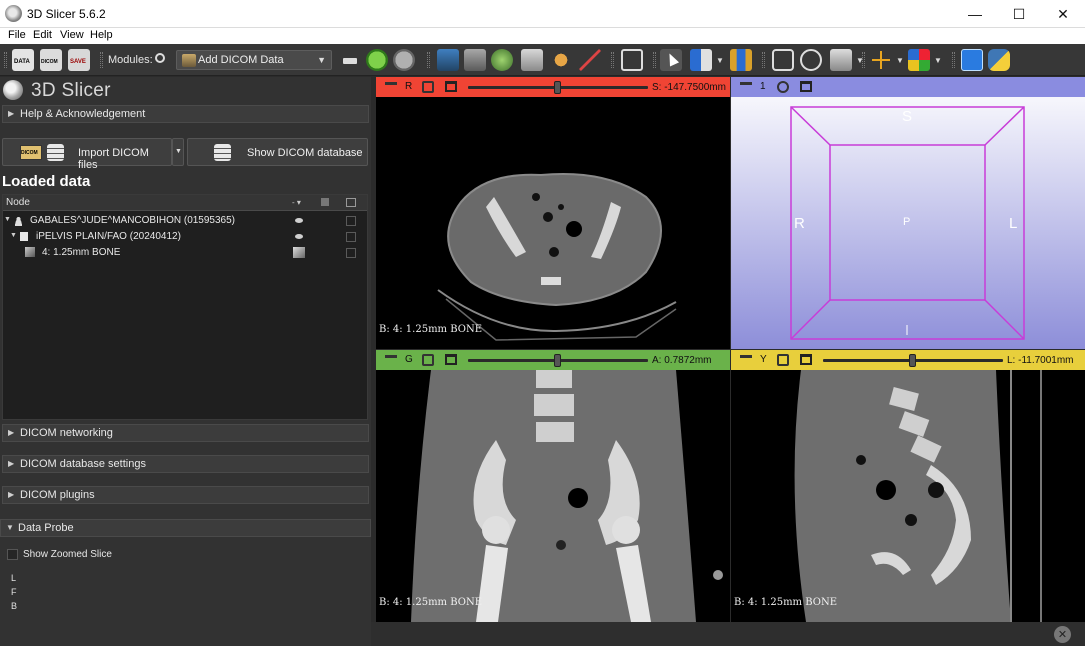 Image resolution: width=1085 pixels, height=646 pixels. Describe the element at coordinates (811, 60) in the screenshot. I see `crosshair-view-icon` at that location.